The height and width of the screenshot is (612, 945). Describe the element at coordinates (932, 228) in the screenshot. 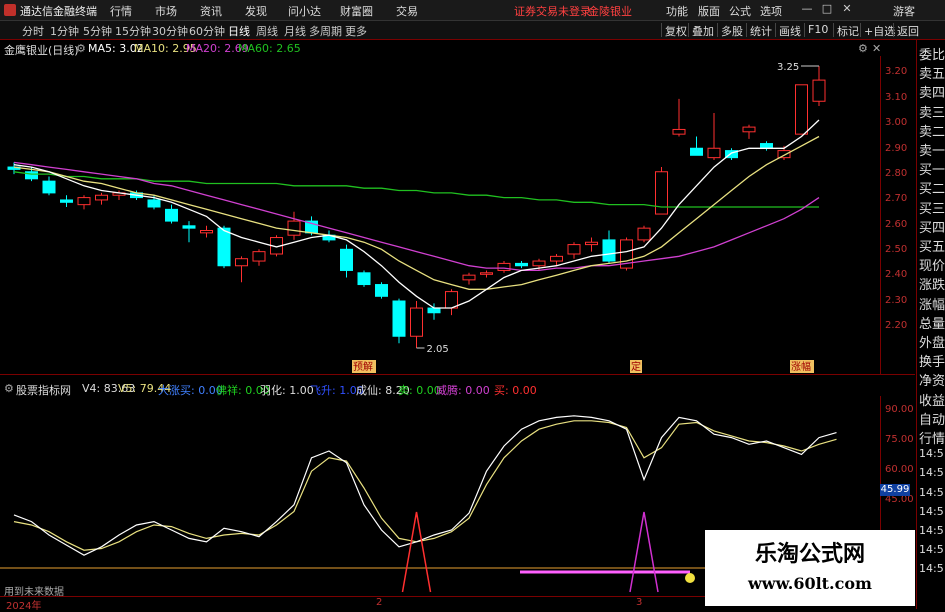

I see `quote-field-label: 买四` at that location.